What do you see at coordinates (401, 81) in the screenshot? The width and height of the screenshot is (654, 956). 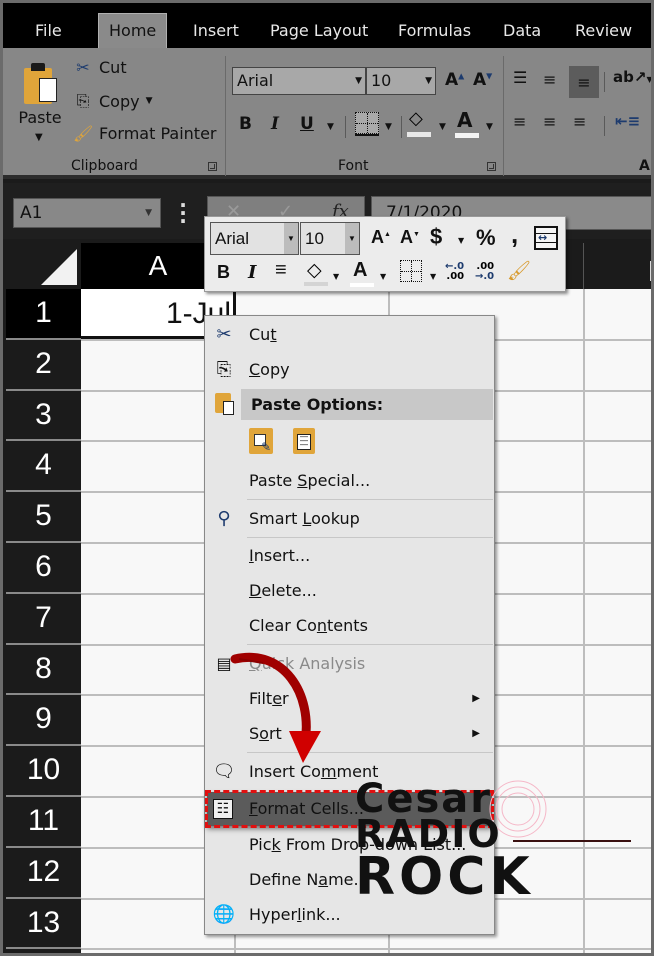 I see `font-size-combo: 10 ▼` at bounding box center [401, 81].